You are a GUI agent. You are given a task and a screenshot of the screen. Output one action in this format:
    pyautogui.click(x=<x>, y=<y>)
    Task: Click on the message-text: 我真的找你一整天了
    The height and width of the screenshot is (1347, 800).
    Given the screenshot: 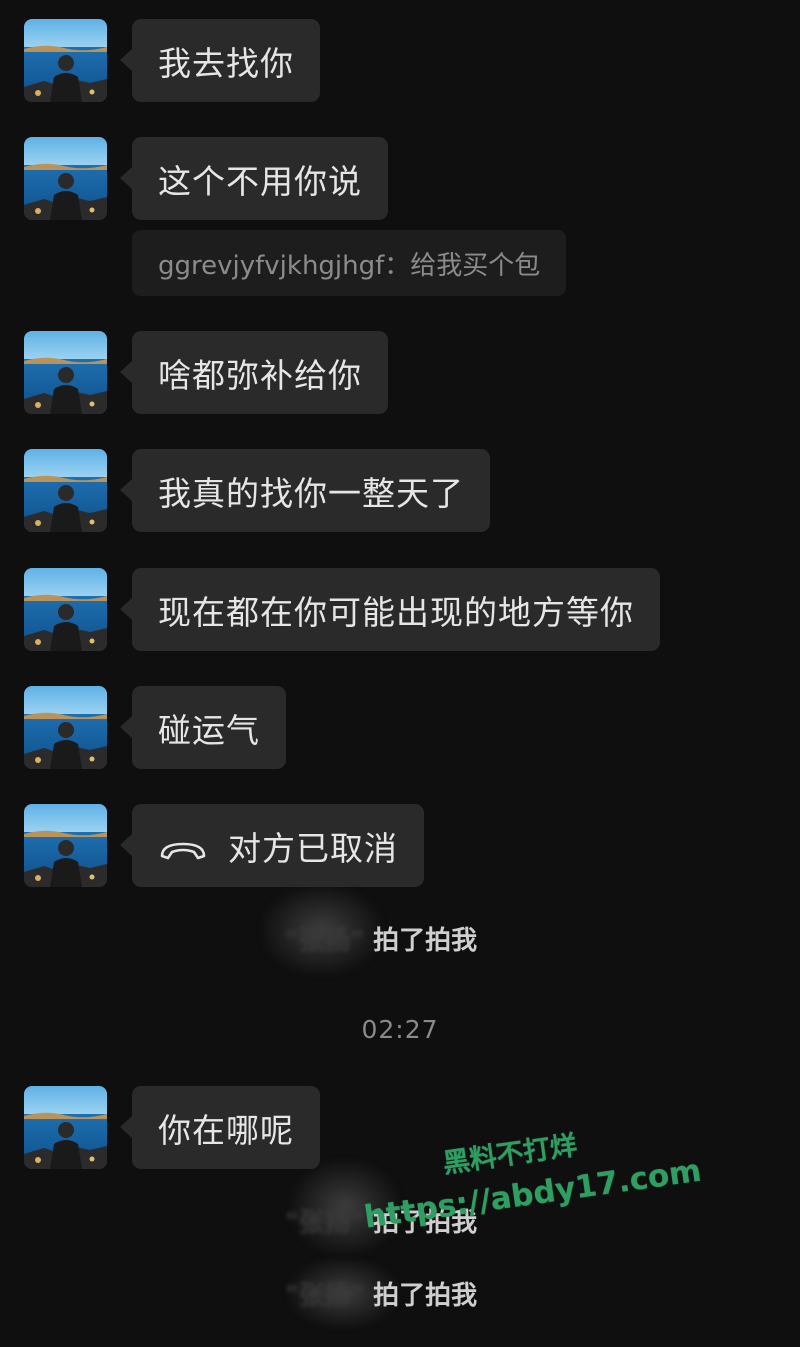 What is the action you would take?
    pyautogui.click(x=311, y=493)
    